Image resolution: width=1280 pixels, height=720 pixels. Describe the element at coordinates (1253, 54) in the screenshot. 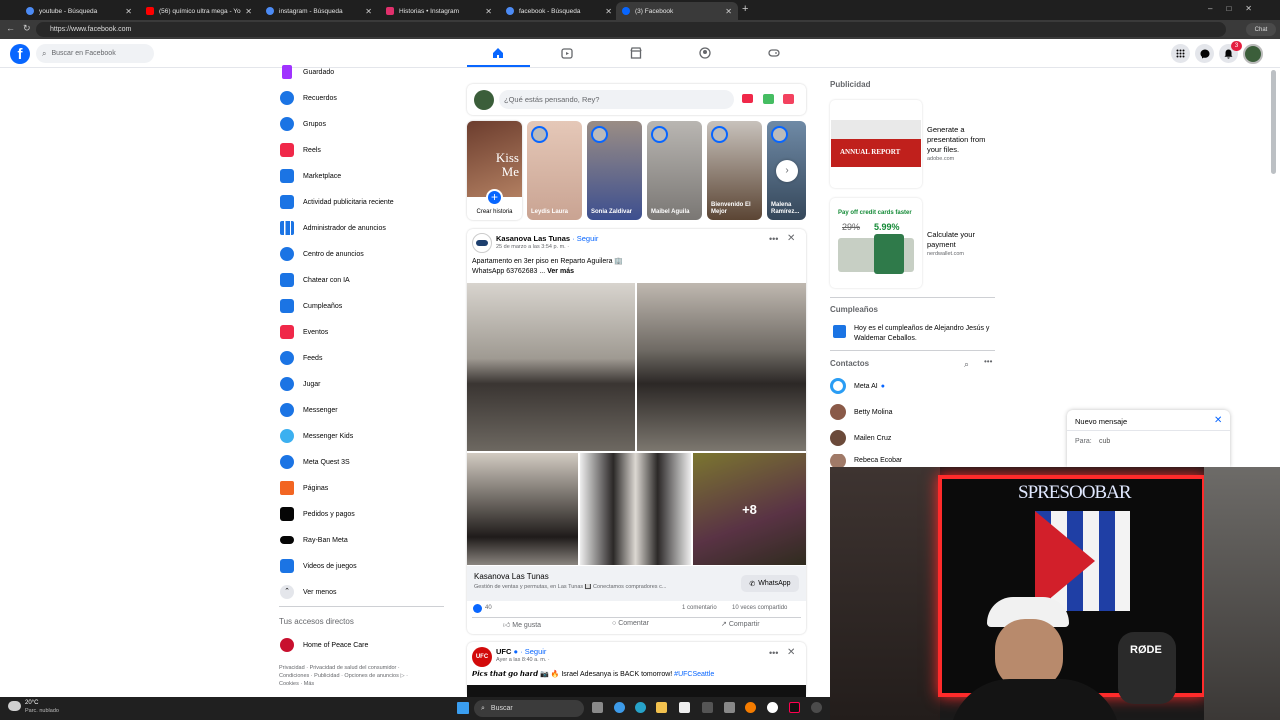

I see `profile-avatar` at that location.